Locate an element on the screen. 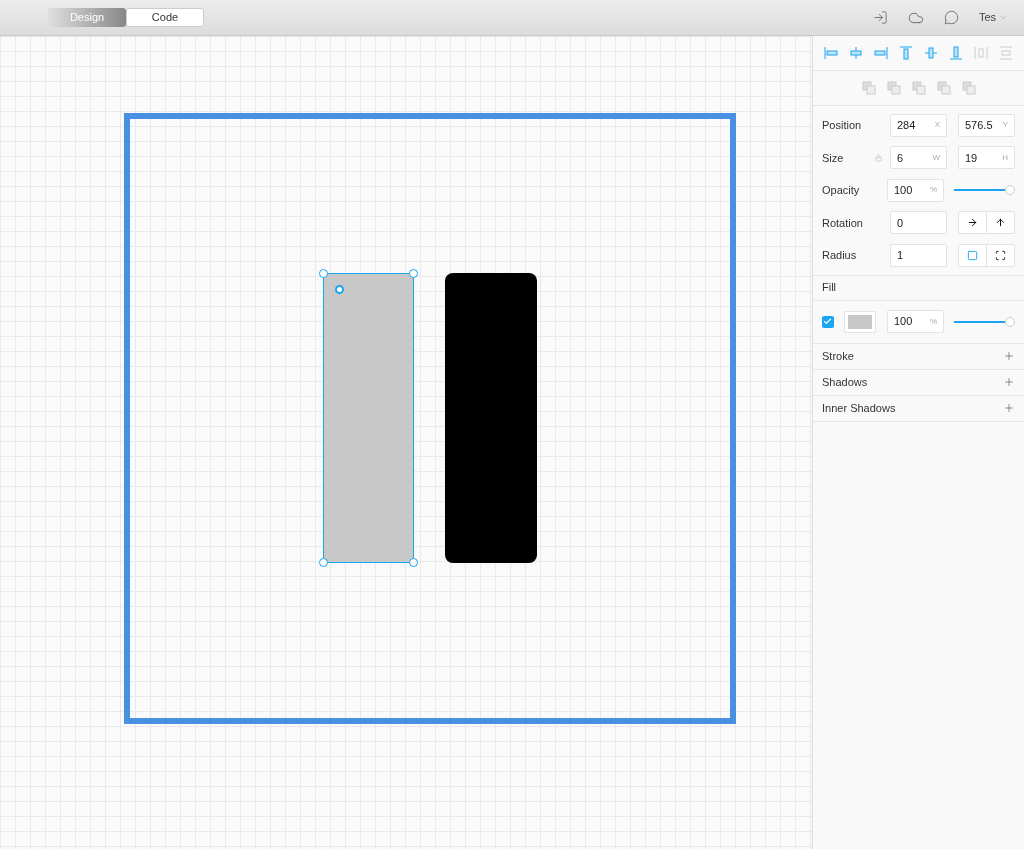  x-field: 284 X is located at coordinates (918, 125).